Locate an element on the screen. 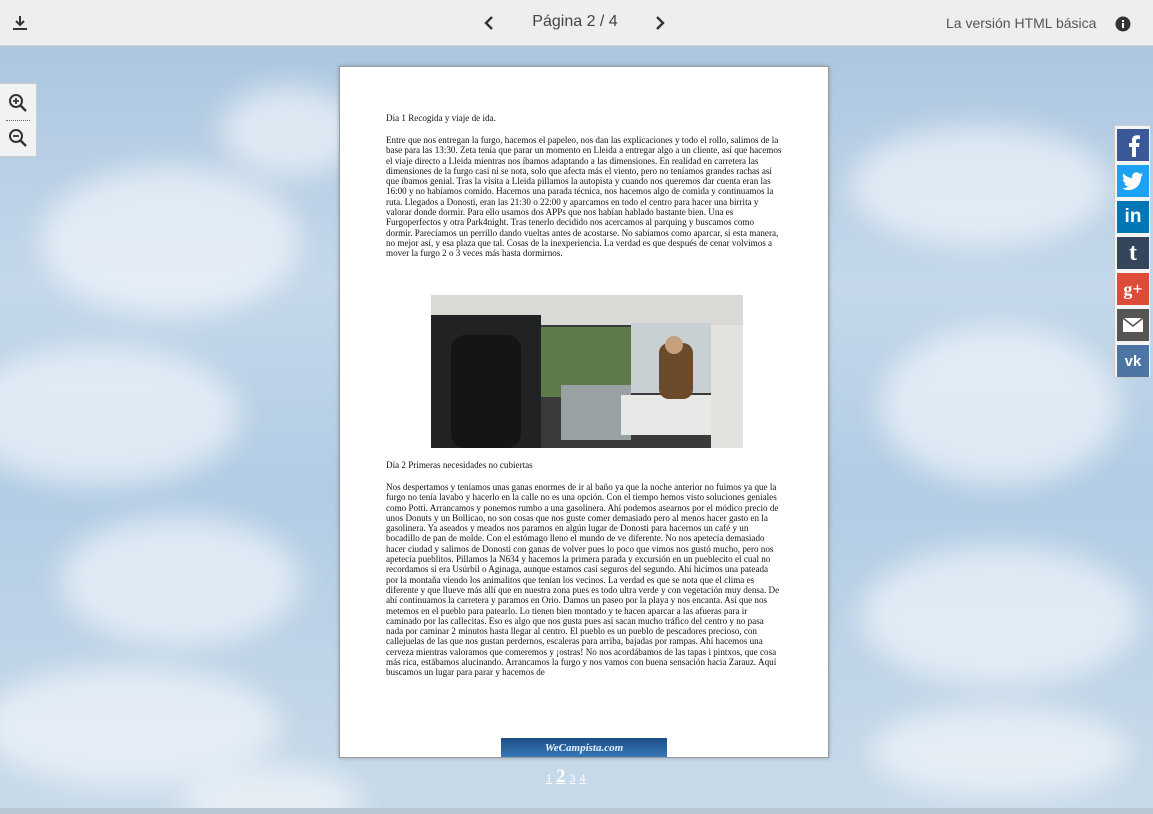 This screenshot has height=814, width=1153. tumblr-share-button: t is located at coordinates (1133, 253).